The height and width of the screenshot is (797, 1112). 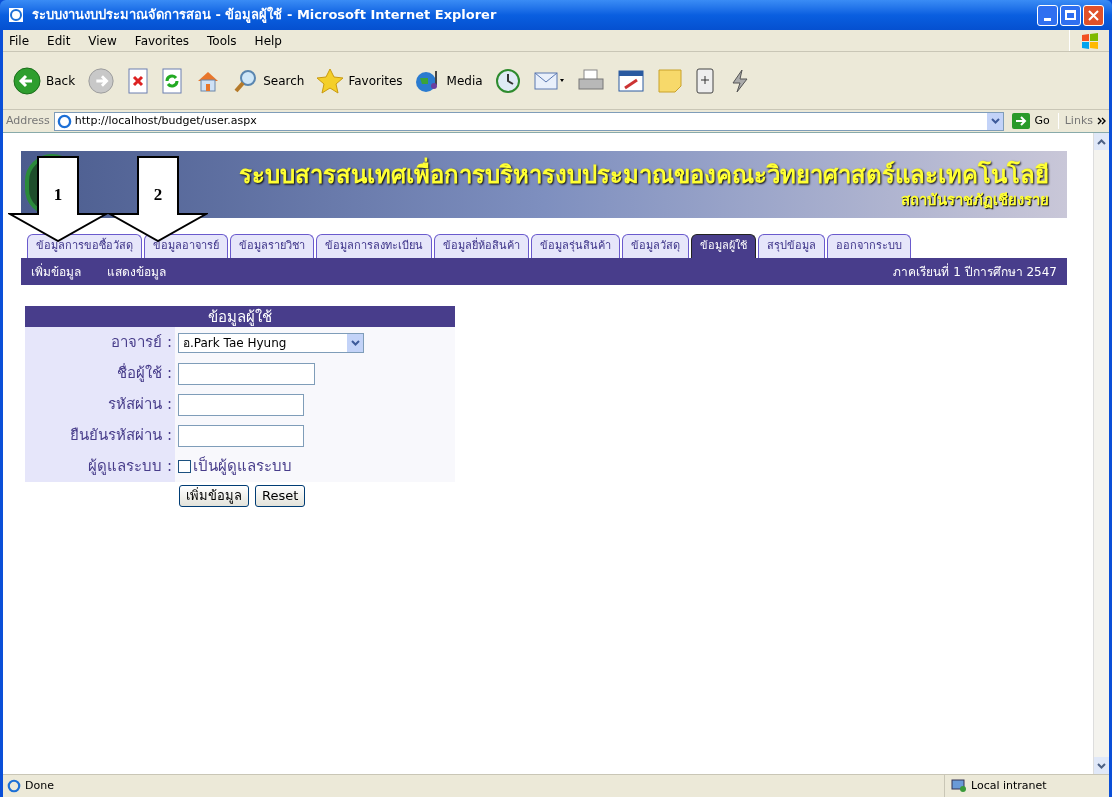 I want to click on banner-subtitle: สถาบันราชภัฏเชียงราย, so click(x=975, y=201).